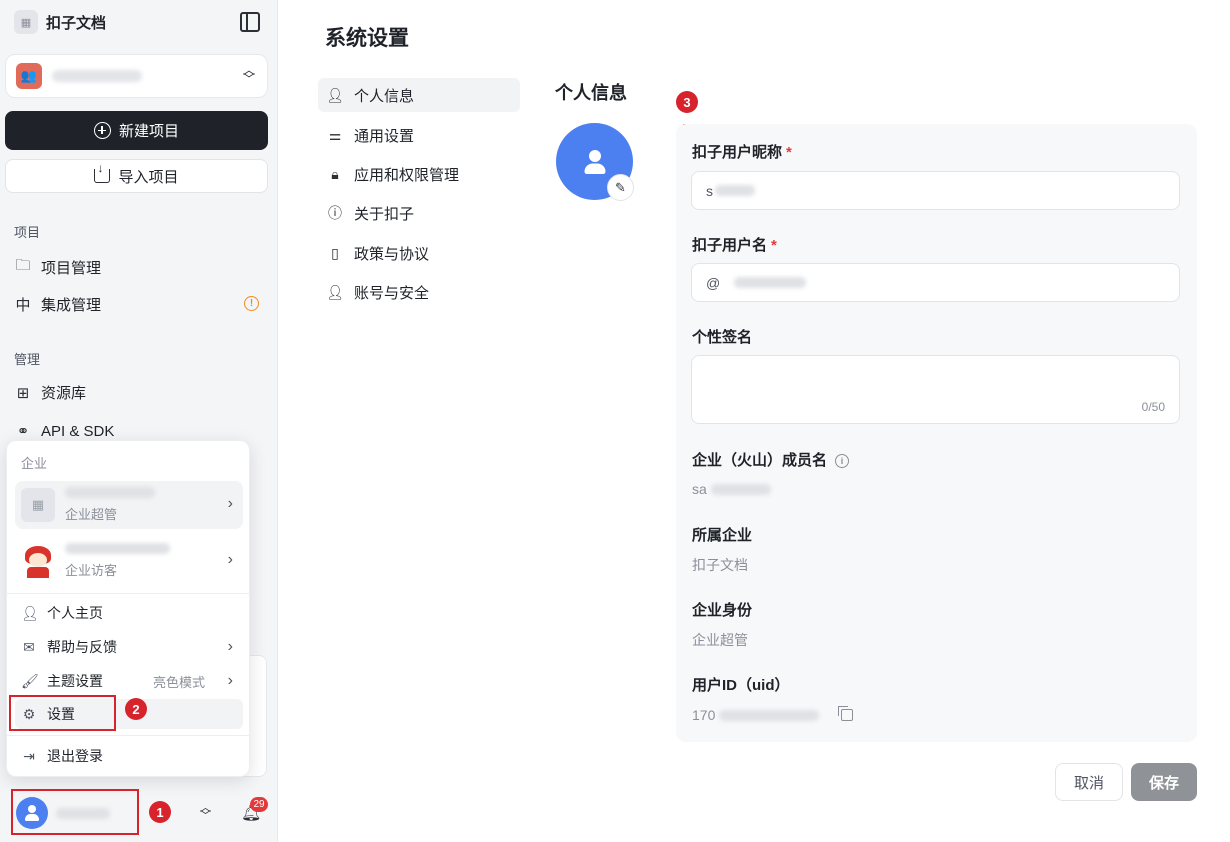  I want to click on sidebar-item-integration-mgmt: 中 集成管理, so click(57, 304).